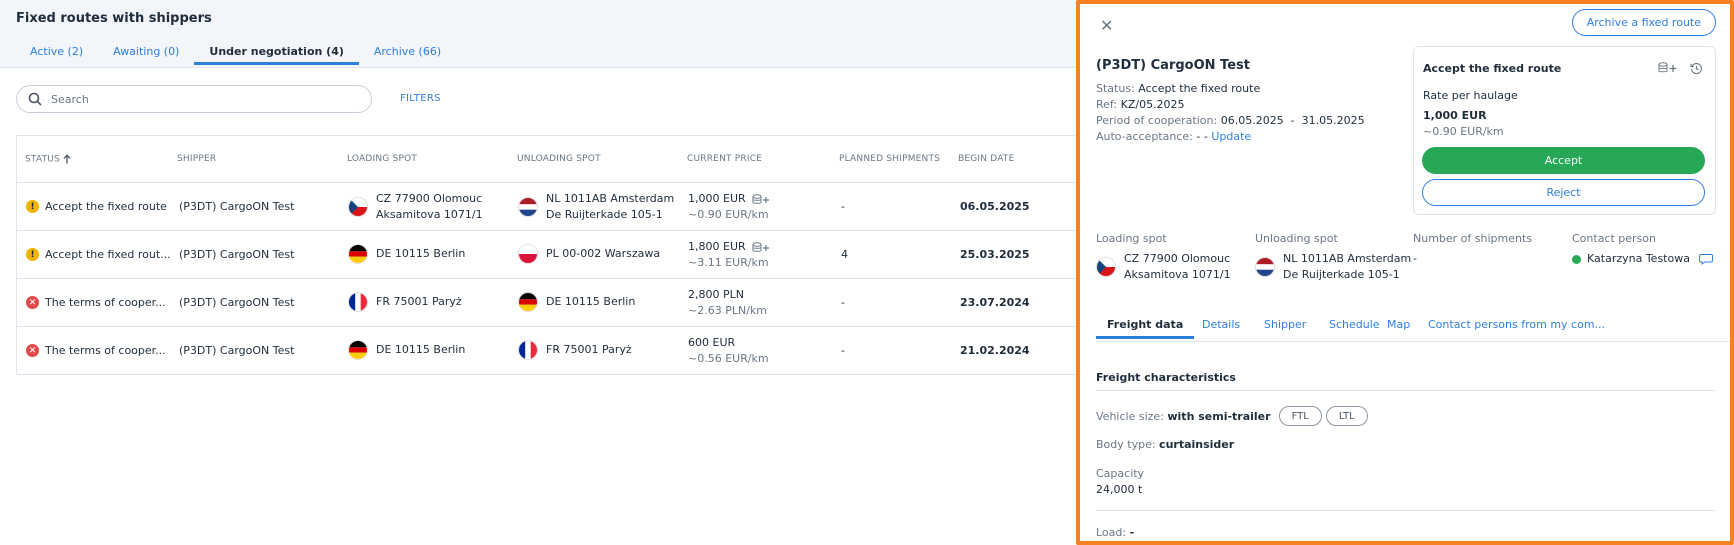  What do you see at coordinates (1463, 131) in the screenshot?
I see `rate-per-km: ~0.90 EUR/km` at bounding box center [1463, 131].